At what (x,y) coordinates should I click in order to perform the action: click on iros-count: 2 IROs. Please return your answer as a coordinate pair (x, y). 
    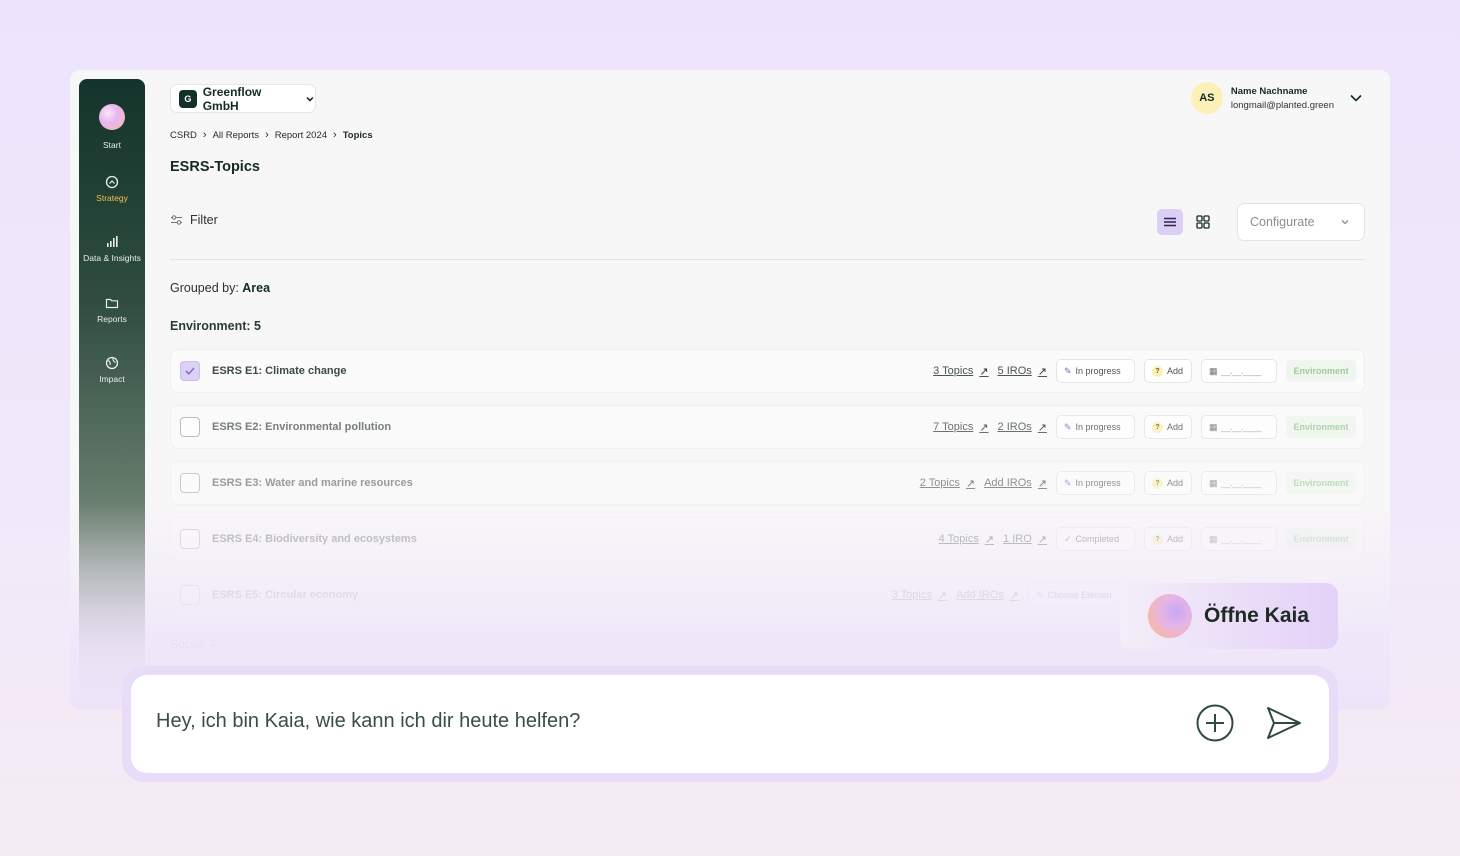
    Looking at the image, I should click on (1014, 427).